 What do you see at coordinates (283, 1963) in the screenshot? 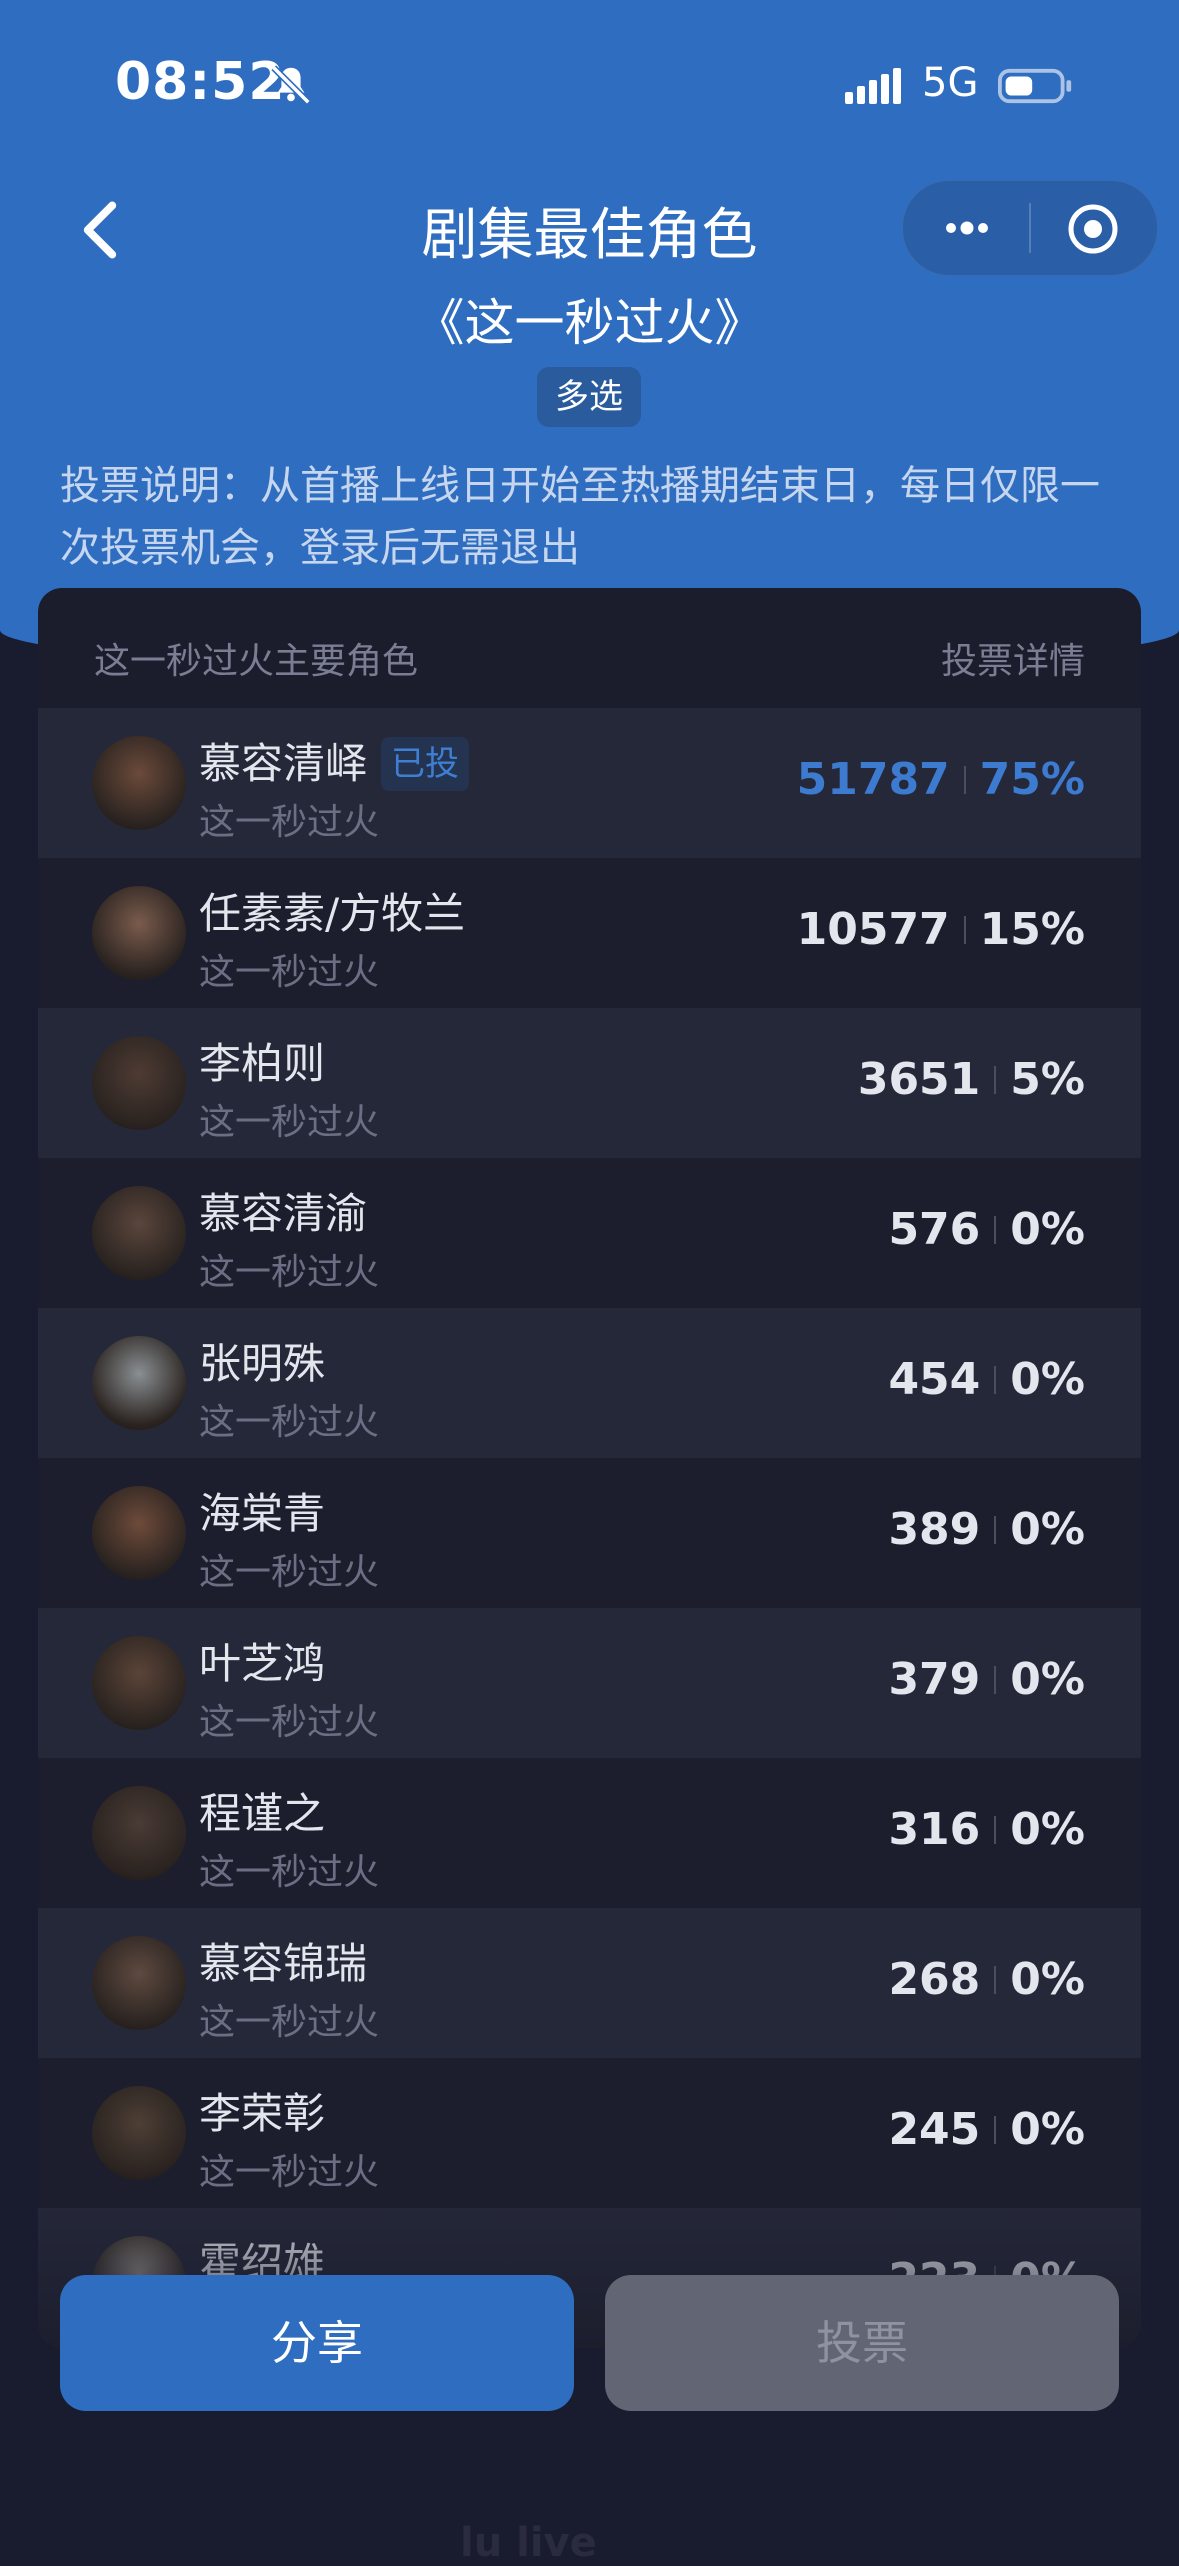
I see `candidate-name-text: 慕容锦瑞` at bounding box center [283, 1963].